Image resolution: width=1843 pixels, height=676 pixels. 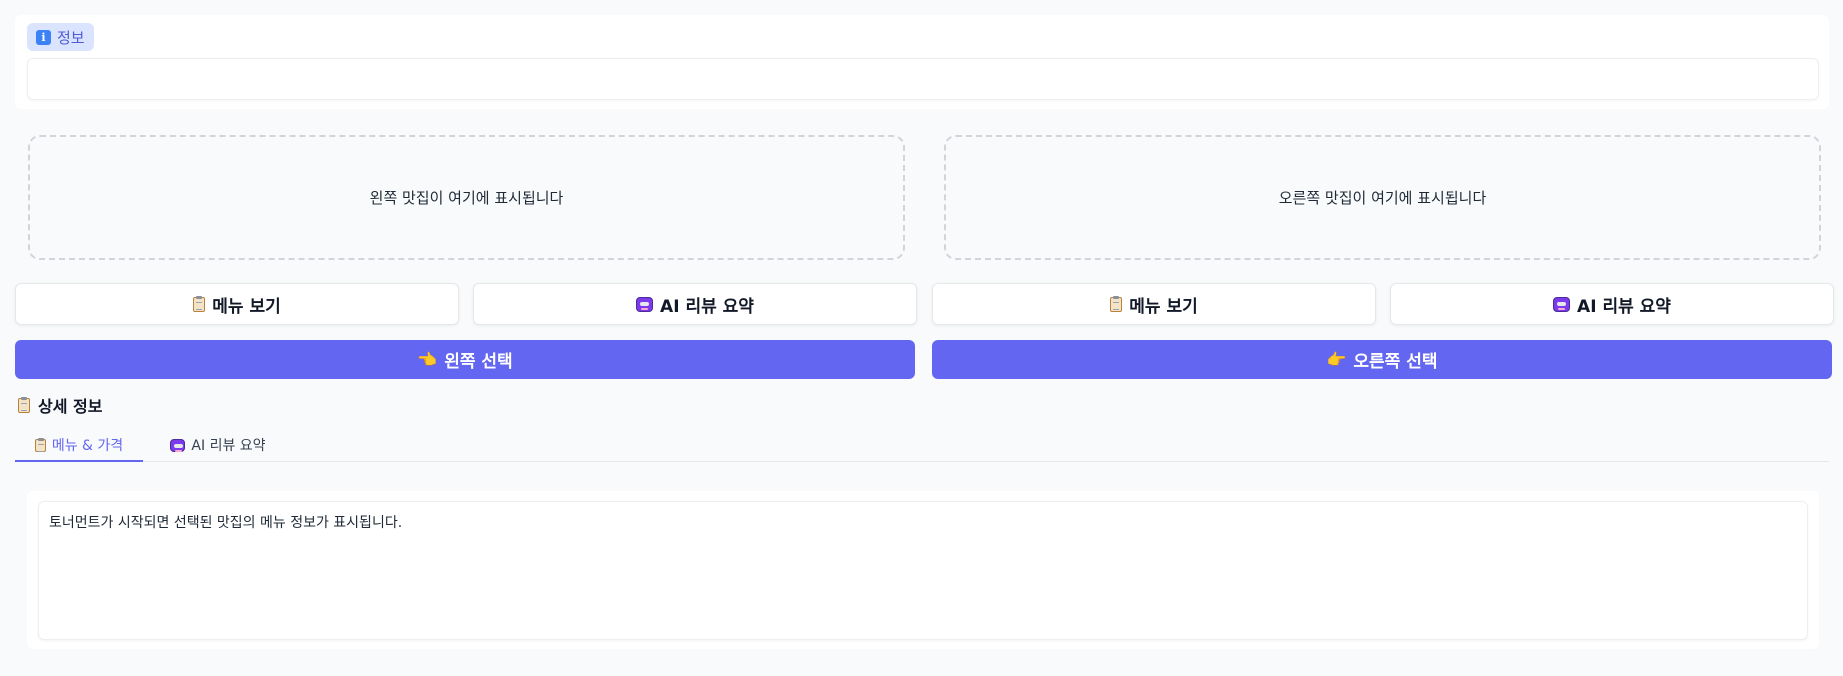 What do you see at coordinates (707, 306) in the screenshot?
I see `left-ai-button-label: AI 리뷰 요약` at bounding box center [707, 306].